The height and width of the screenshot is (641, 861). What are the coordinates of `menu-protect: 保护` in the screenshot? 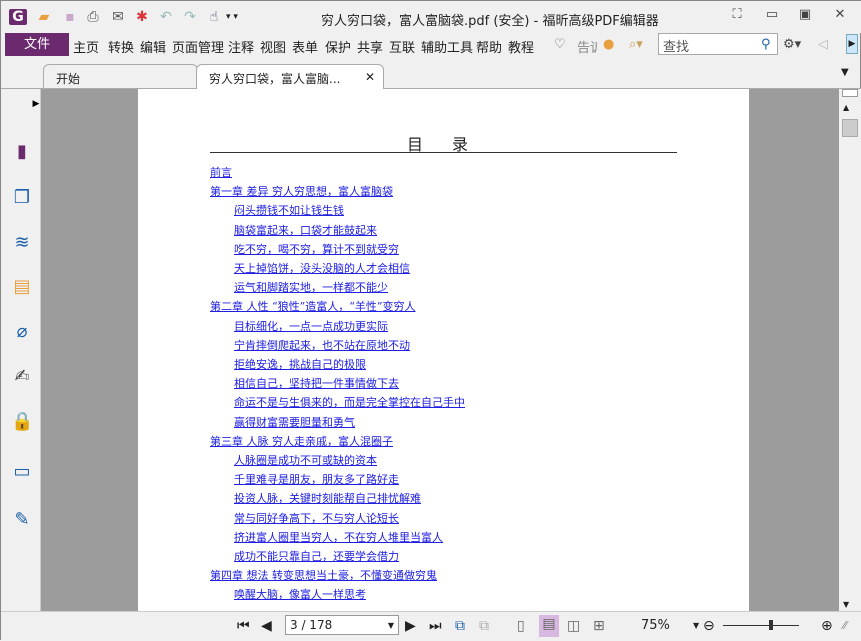 It's located at (338, 46).